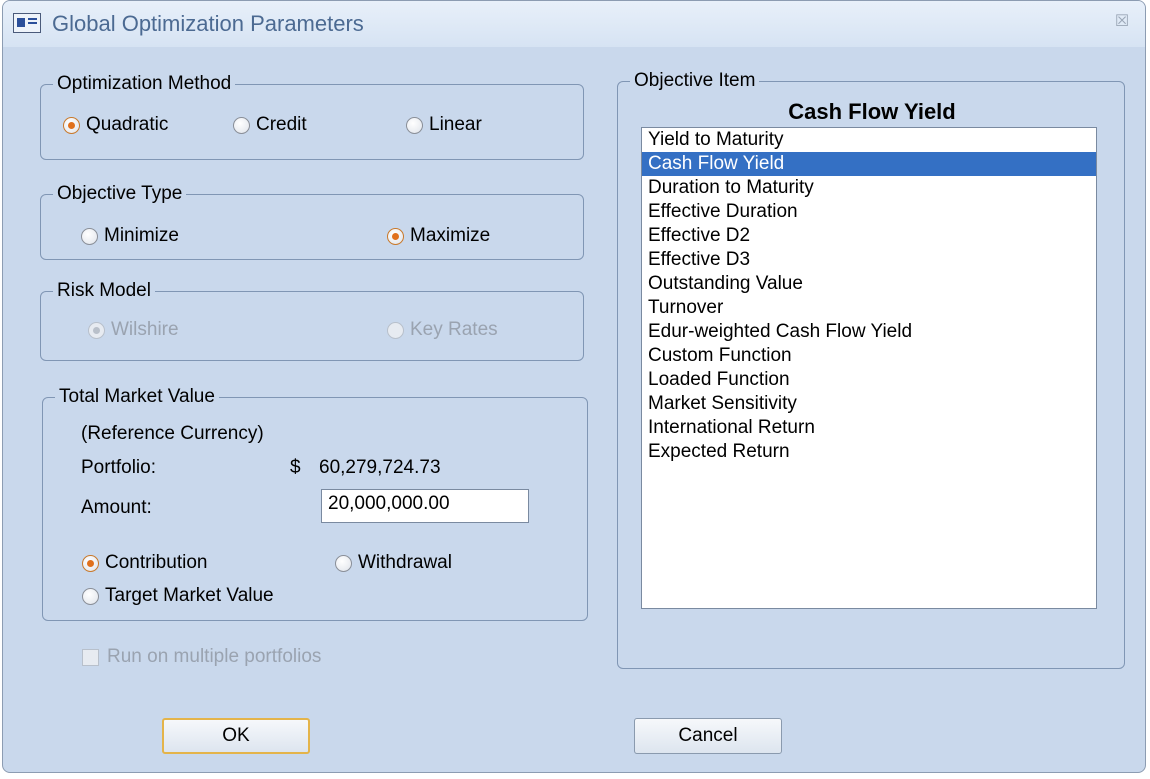 This screenshot has width=1150, height=779. Describe the element at coordinates (405, 562) in the screenshot. I see `radio-withdrawal-label: Withdrawal` at that location.